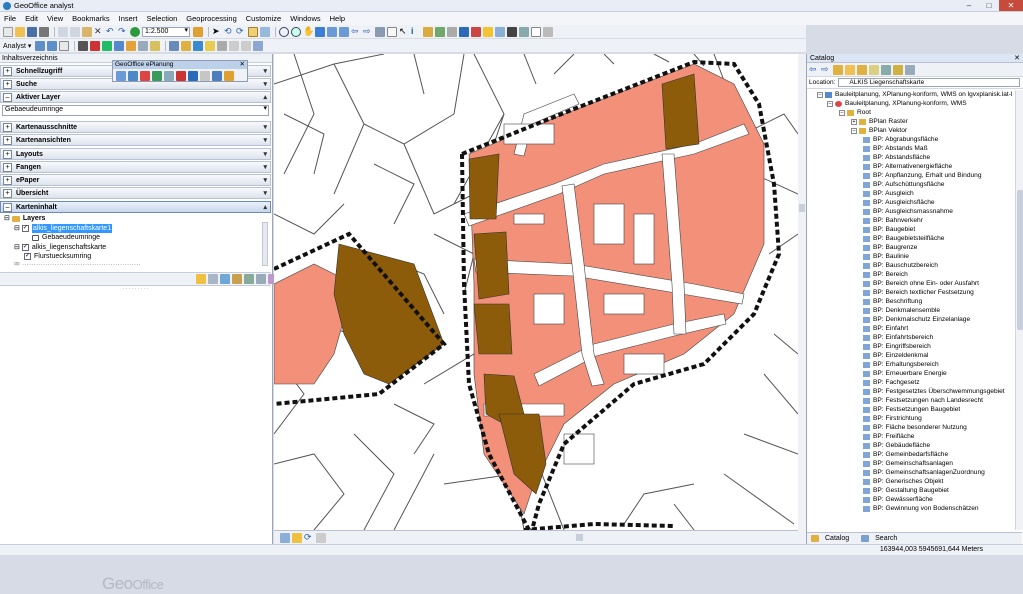  What do you see at coordinates (911, 220) in the screenshot?
I see `bplan-layer-item: BP: Bahnverkehr` at bounding box center [911, 220].